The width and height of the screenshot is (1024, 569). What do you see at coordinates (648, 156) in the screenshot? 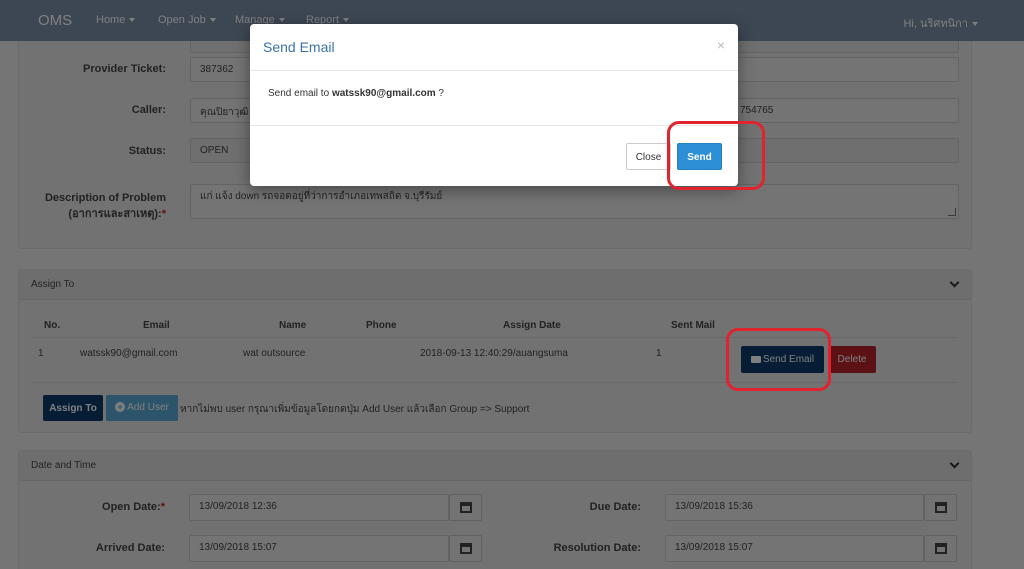
I see `modal-close-button: Close` at bounding box center [648, 156].